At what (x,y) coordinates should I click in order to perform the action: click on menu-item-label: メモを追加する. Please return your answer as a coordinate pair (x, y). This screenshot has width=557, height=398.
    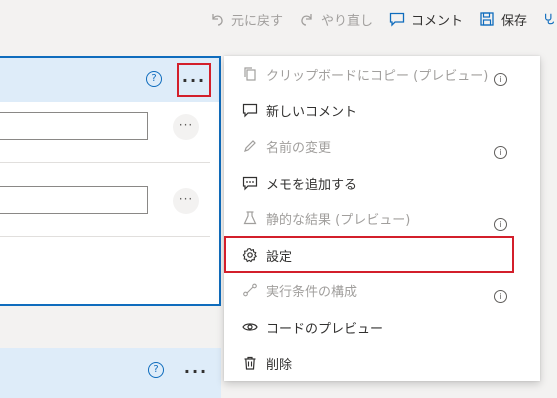
    Looking at the image, I should click on (312, 185).